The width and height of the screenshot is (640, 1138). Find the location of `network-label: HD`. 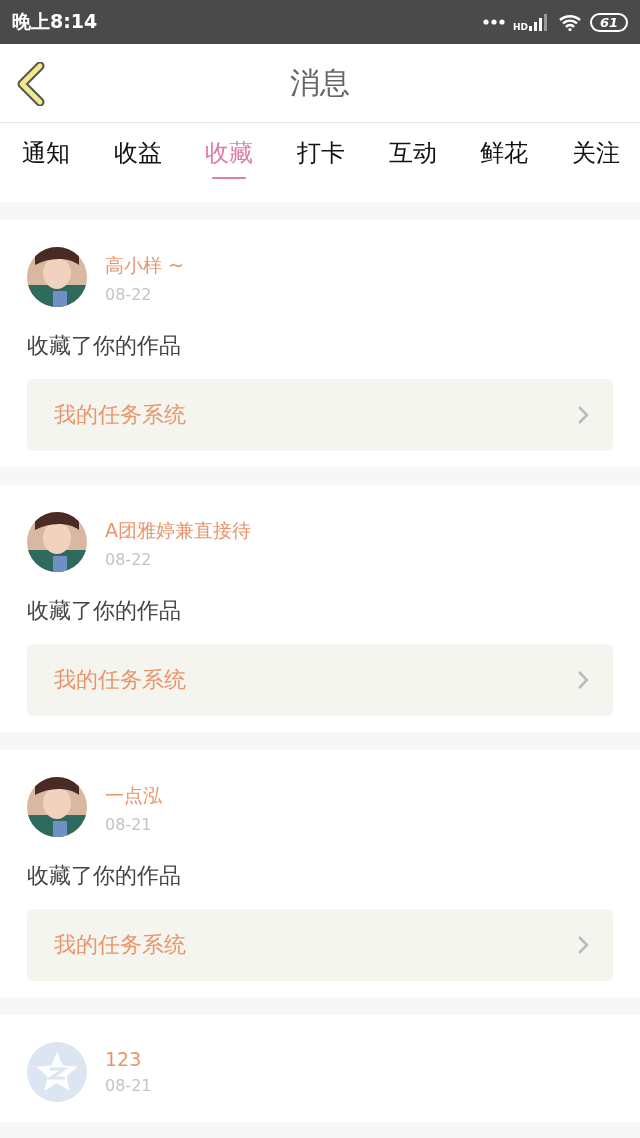

network-label: HD is located at coordinates (520, 26).